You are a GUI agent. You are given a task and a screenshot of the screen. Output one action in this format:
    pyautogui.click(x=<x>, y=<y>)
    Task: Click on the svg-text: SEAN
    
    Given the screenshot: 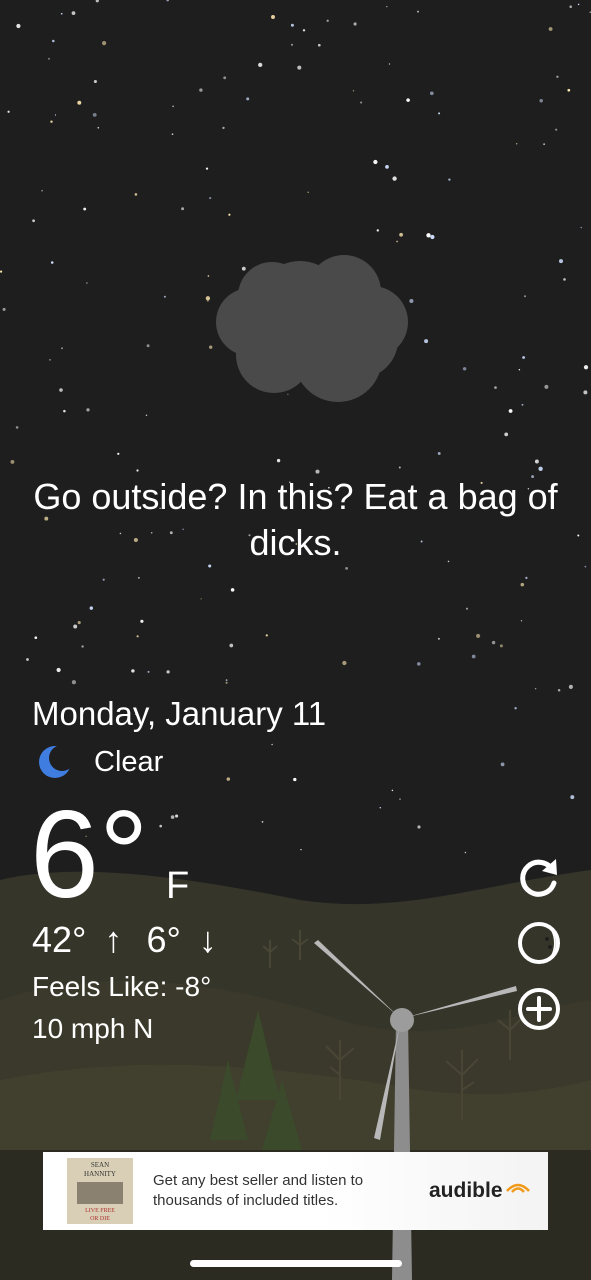 What is the action you would take?
    pyautogui.click(x=100, y=1165)
    